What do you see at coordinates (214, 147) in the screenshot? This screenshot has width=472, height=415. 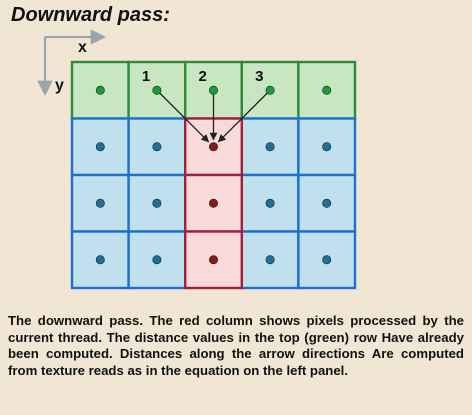 I see `pixel-dot-r1-c2` at bounding box center [214, 147].